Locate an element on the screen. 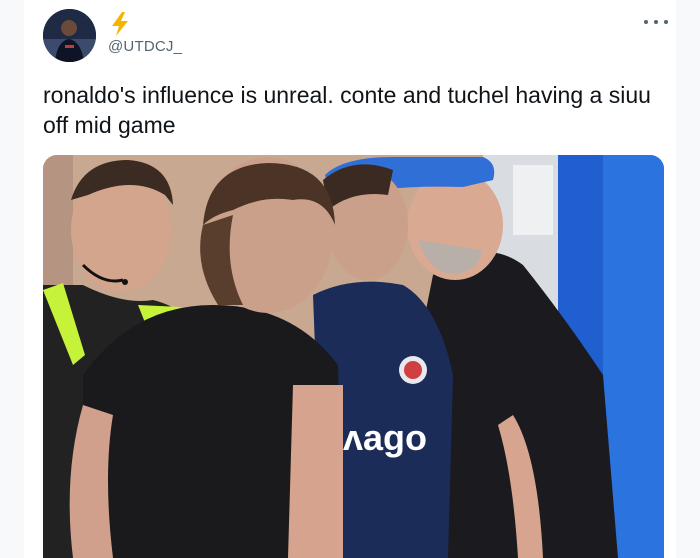 The image size is (700, 558). user-handle: @UTDCJ_ is located at coordinates (145, 46).